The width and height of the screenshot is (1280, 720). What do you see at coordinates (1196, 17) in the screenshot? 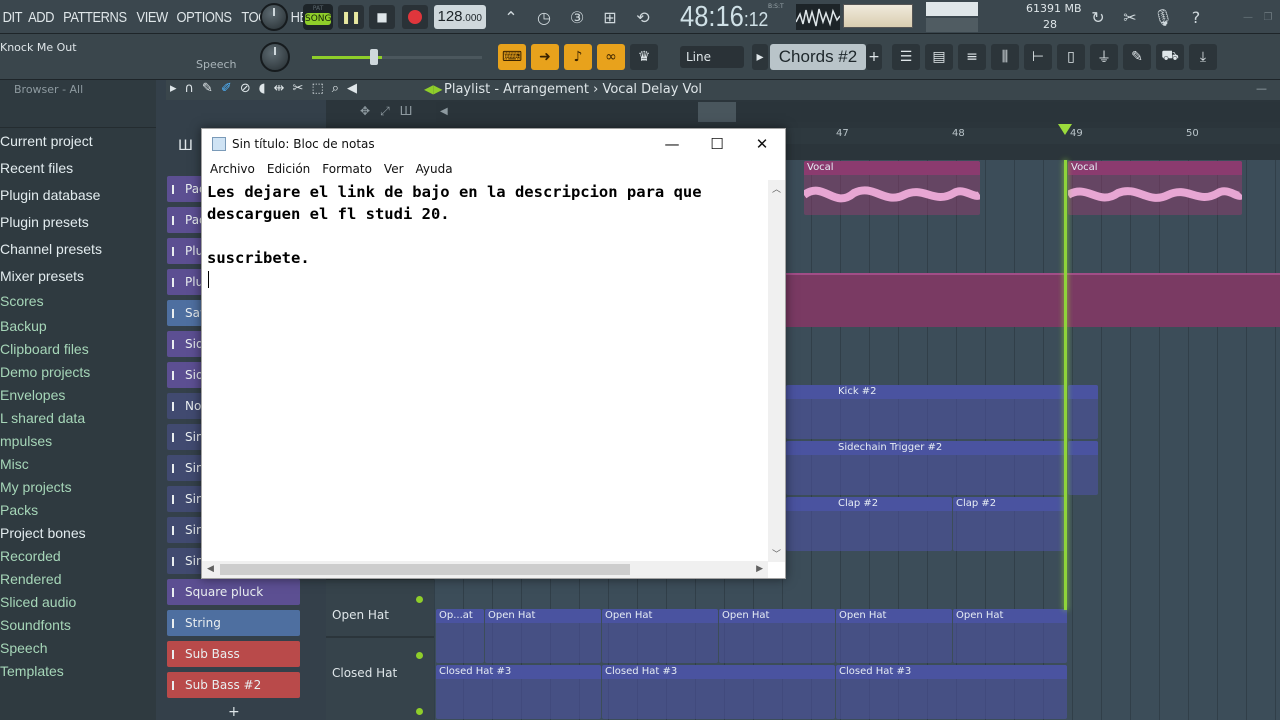
I see `help-icon: ?` at bounding box center [1196, 17].